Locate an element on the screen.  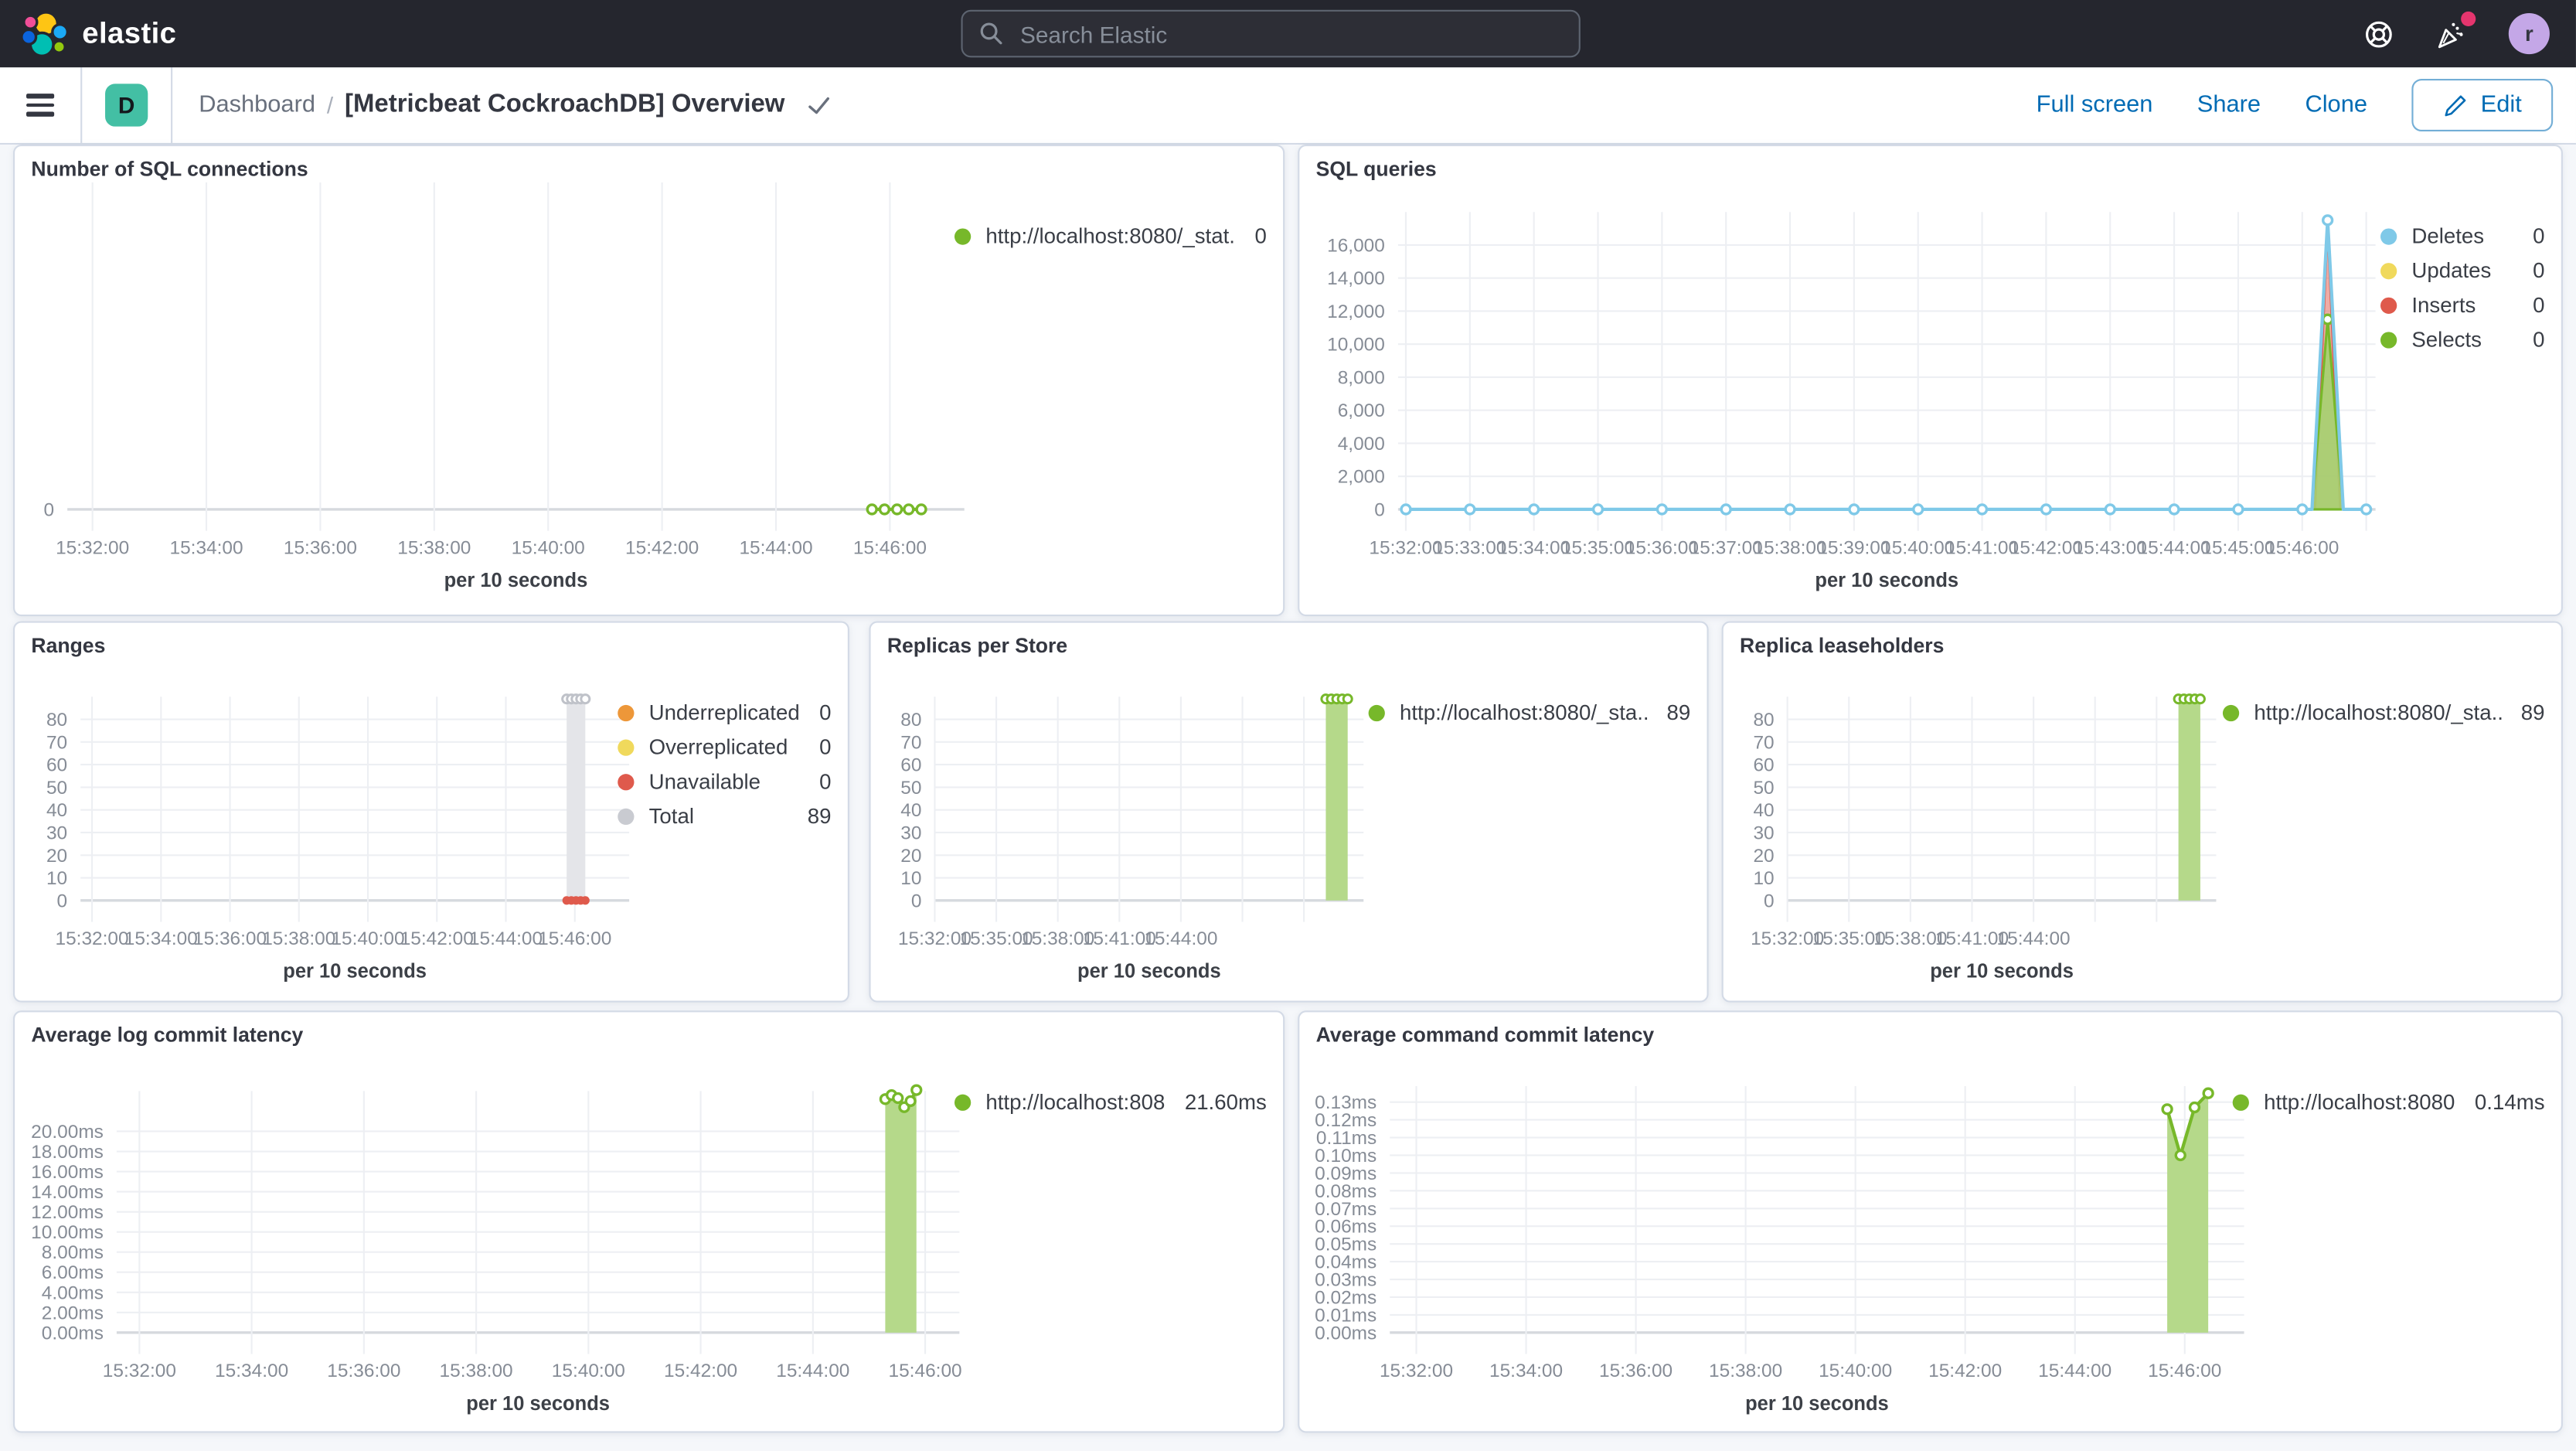
edit-button: Edit is located at coordinates (2482, 105).